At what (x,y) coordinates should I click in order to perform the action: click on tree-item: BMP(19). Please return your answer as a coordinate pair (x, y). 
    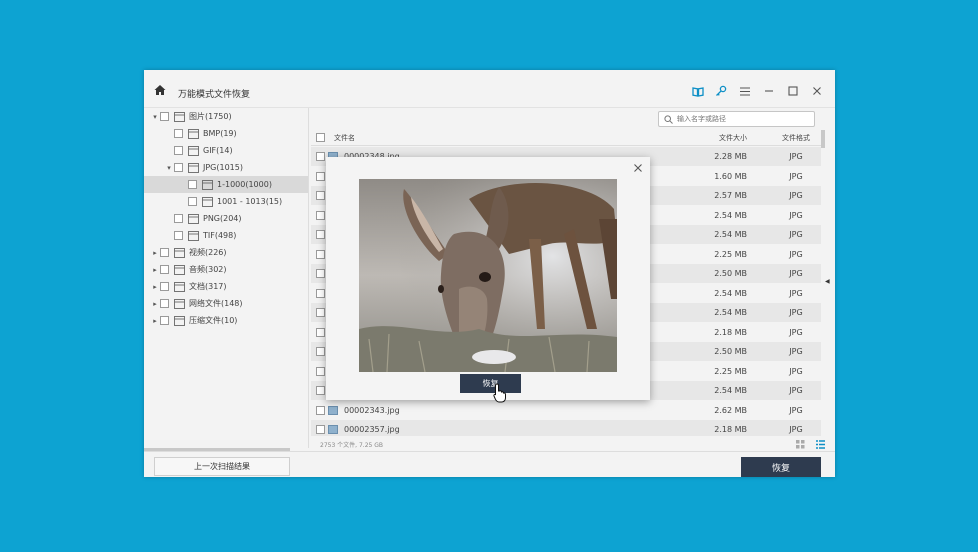
    Looking at the image, I should click on (226, 133).